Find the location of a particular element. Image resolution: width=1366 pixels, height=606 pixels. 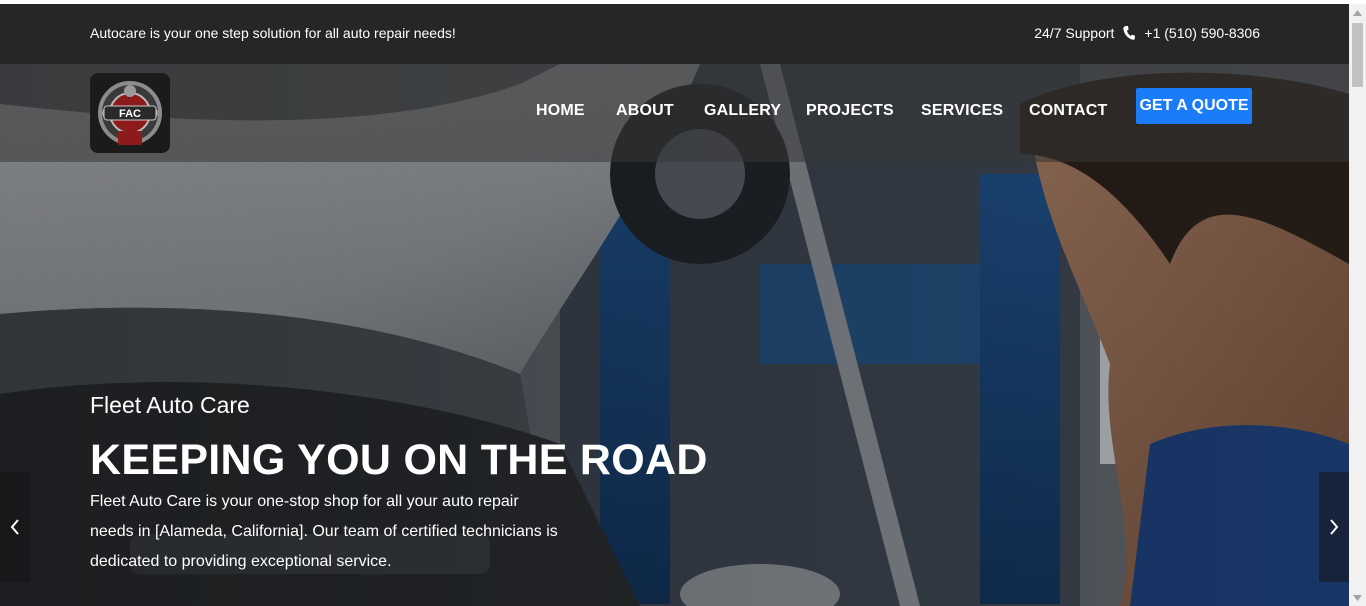

slider-next-button is located at coordinates (1334, 527).